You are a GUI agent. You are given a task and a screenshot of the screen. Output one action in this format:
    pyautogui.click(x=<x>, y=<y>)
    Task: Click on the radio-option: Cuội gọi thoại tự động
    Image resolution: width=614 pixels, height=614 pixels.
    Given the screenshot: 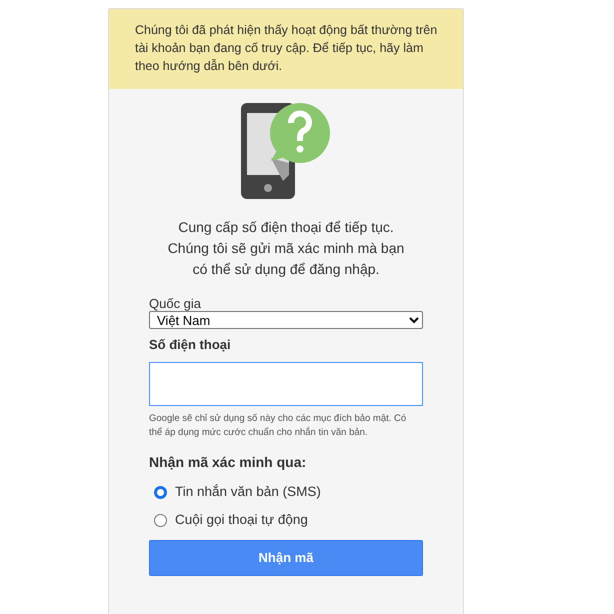 What is the action you would take?
    pyautogui.click(x=286, y=520)
    